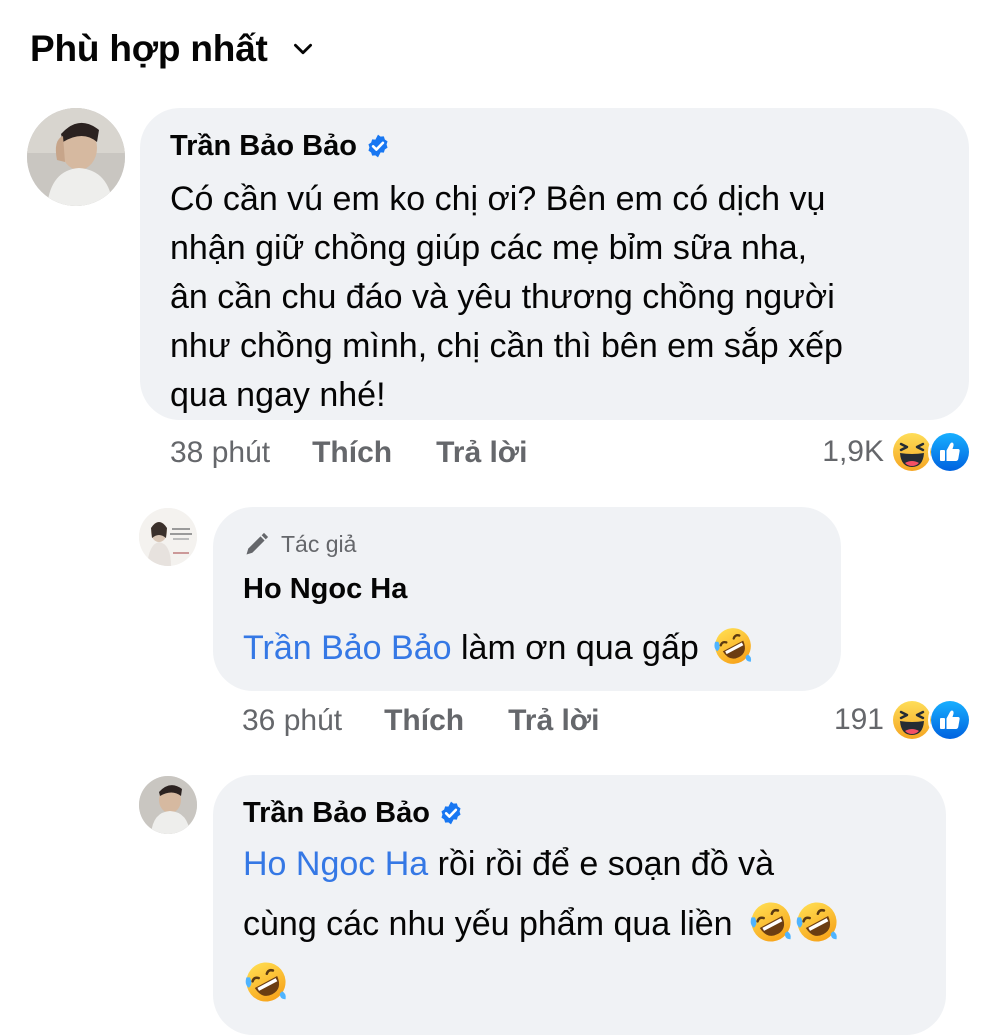 Image resolution: width=1000 pixels, height=1035 pixels. What do you see at coordinates (488, 924) in the screenshot?
I see `comment-text-body: cùng các nhu yếu phẩm qua liền` at bounding box center [488, 924].